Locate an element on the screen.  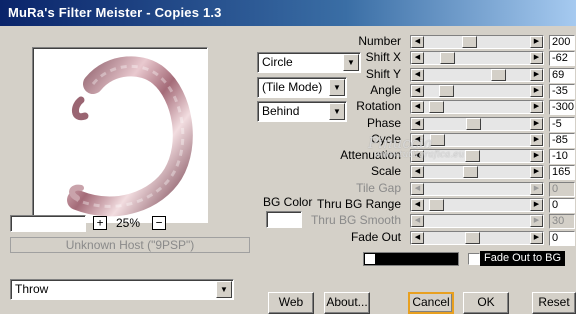
angle-label: Angle is located at coordinates (385, 89).